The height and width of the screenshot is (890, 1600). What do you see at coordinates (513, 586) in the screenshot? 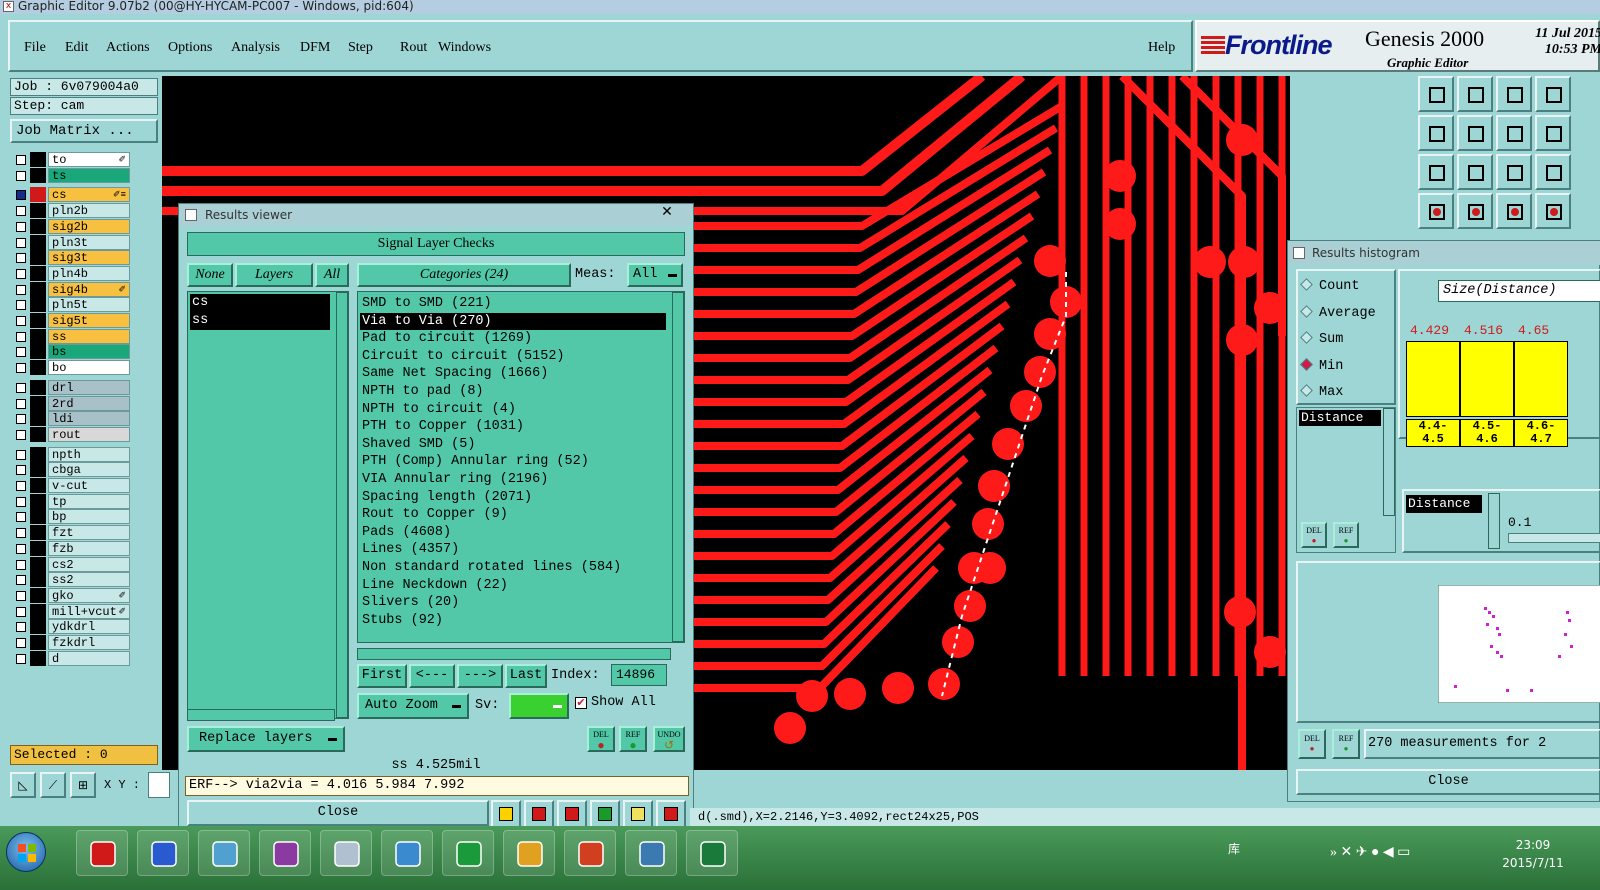
I see `category-item: Line Neckdown (22)` at bounding box center [513, 586].